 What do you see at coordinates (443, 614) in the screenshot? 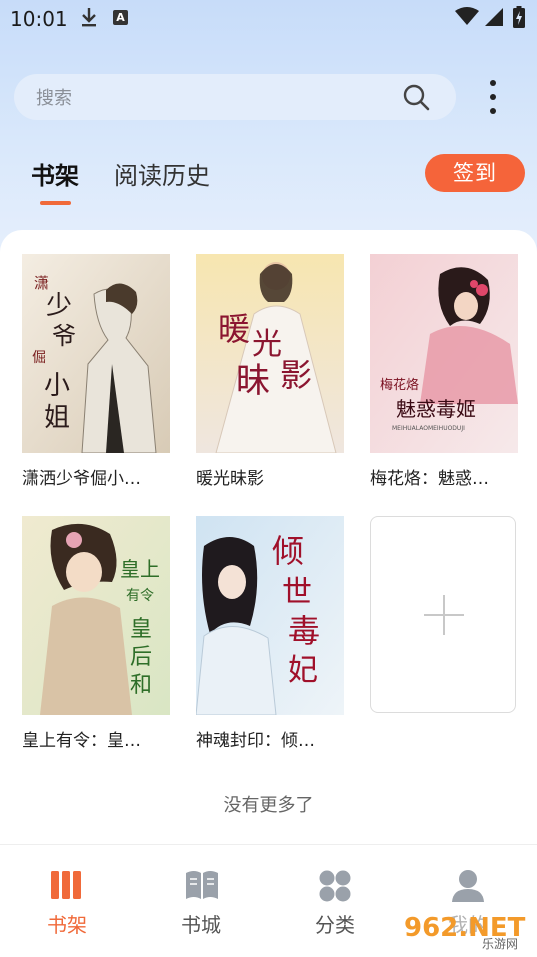
I see `add-book-button` at bounding box center [443, 614].